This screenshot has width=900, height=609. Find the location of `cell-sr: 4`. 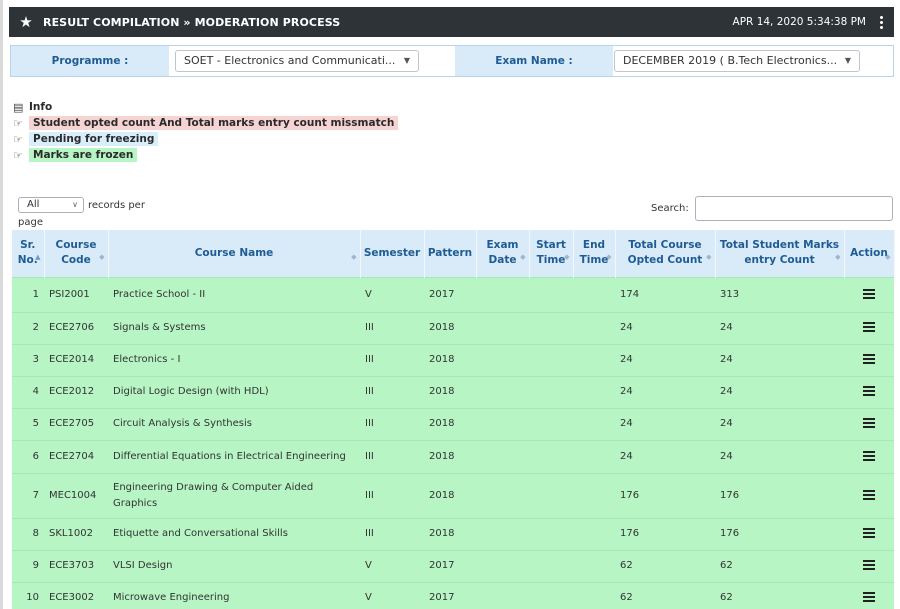

cell-sr: 4 is located at coordinates (28, 391).